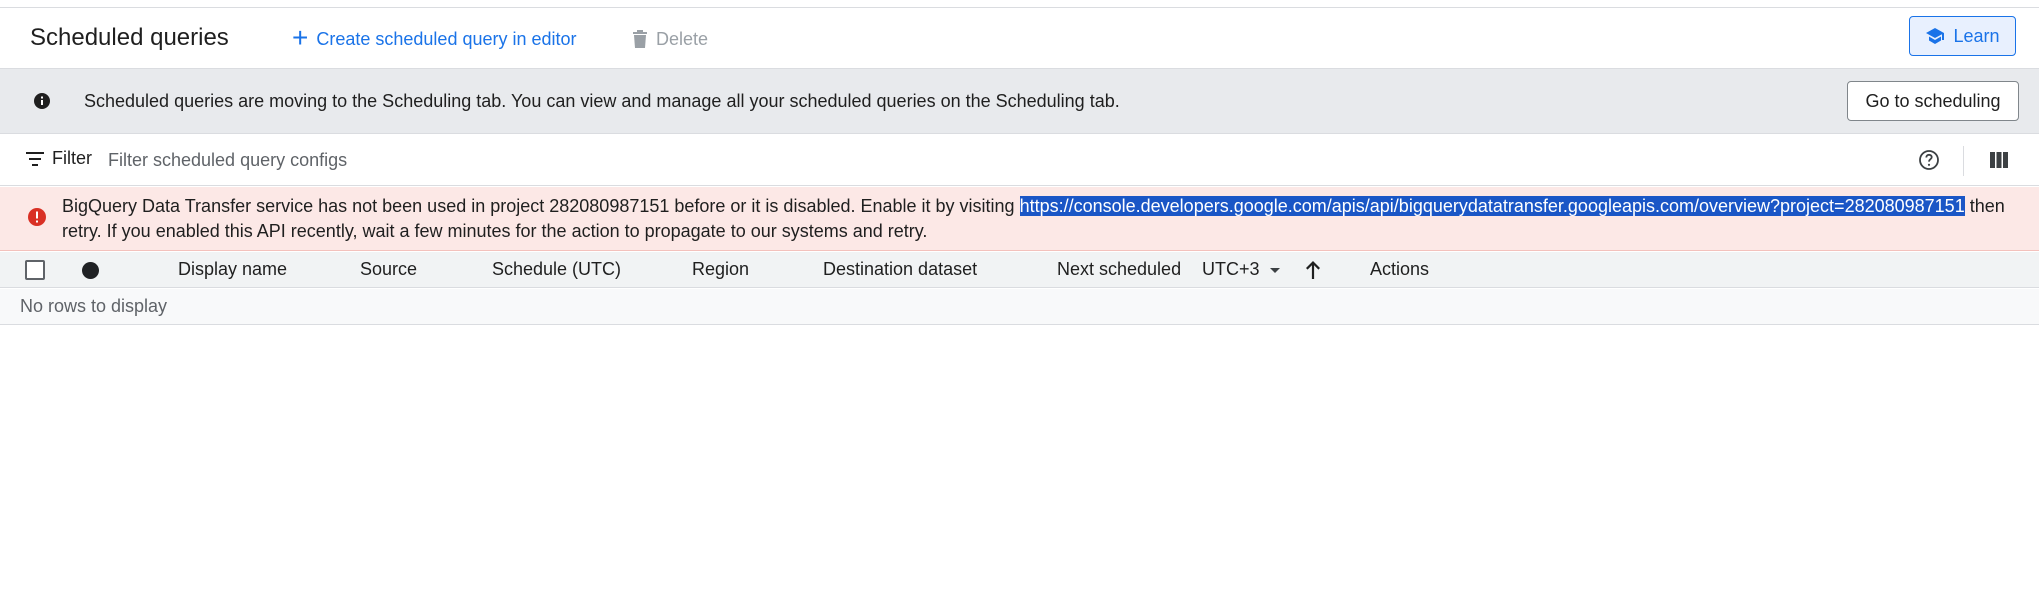  What do you see at coordinates (1999, 160) in the screenshot?
I see `columns-icon` at bounding box center [1999, 160].